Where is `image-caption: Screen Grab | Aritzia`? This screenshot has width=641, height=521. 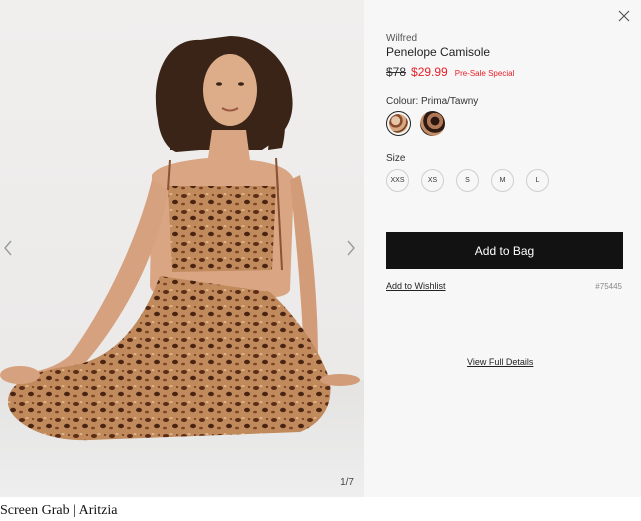
image-caption: Screen Grab | Aritzia is located at coordinates (59, 510).